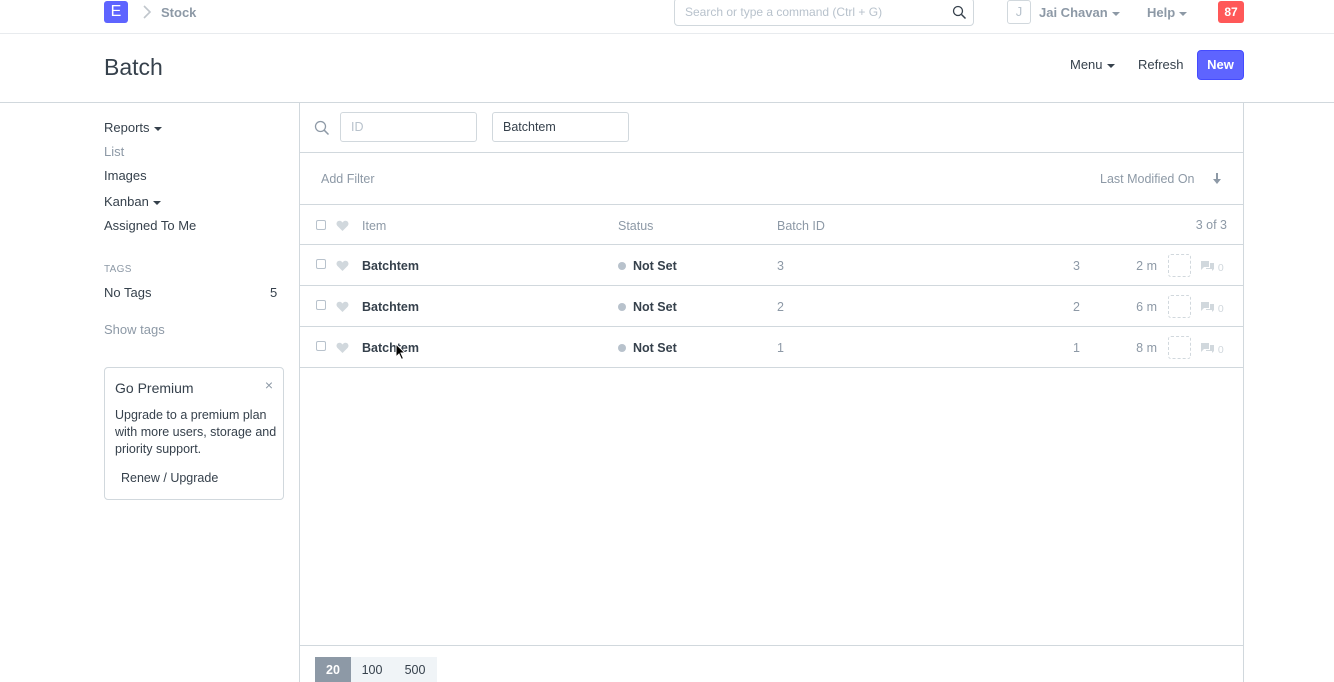  What do you see at coordinates (1146, 348) in the screenshot?
I see `modified-time: 8 m` at bounding box center [1146, 348].